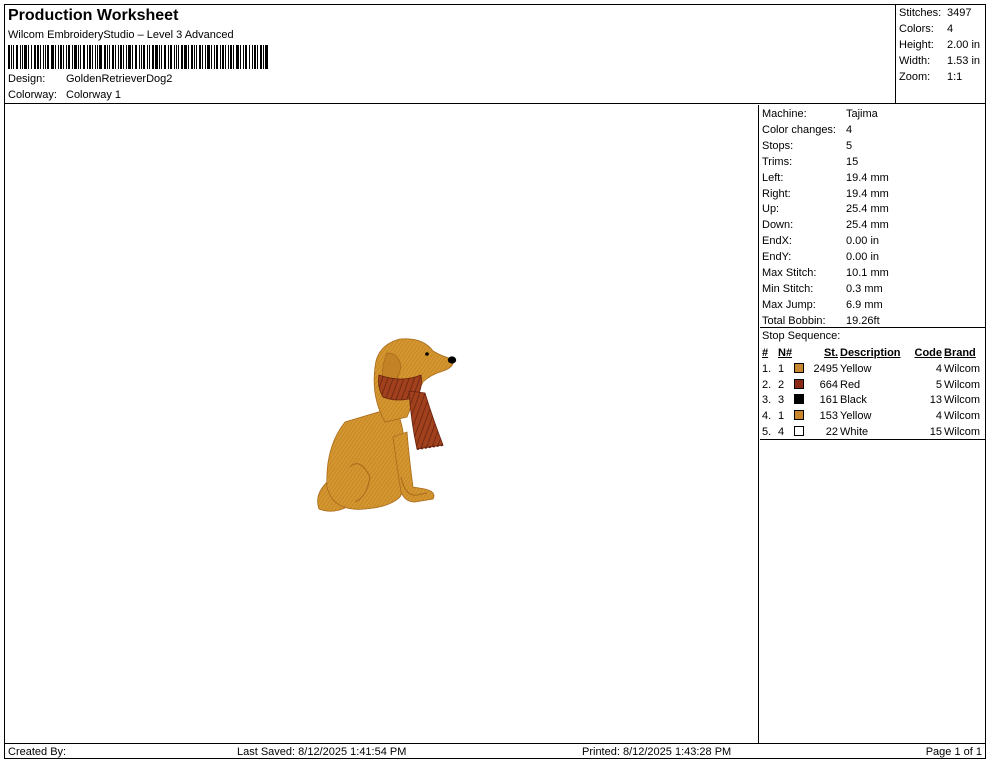  Describe the element at coordinates (935, 13) in the screenshot. I see `summary-stitches: Stitches: 3497` at that location.